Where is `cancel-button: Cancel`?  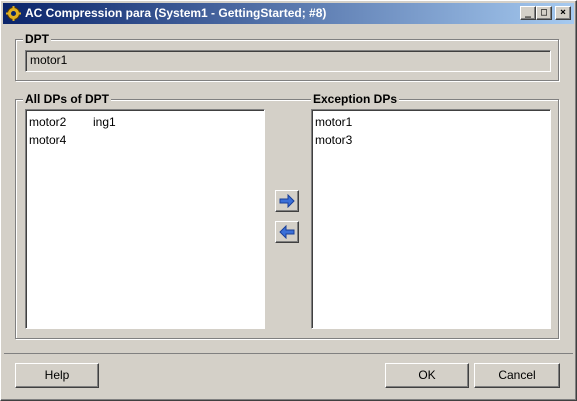 cancel-button: Cancel is located at coordinates (517, 375).